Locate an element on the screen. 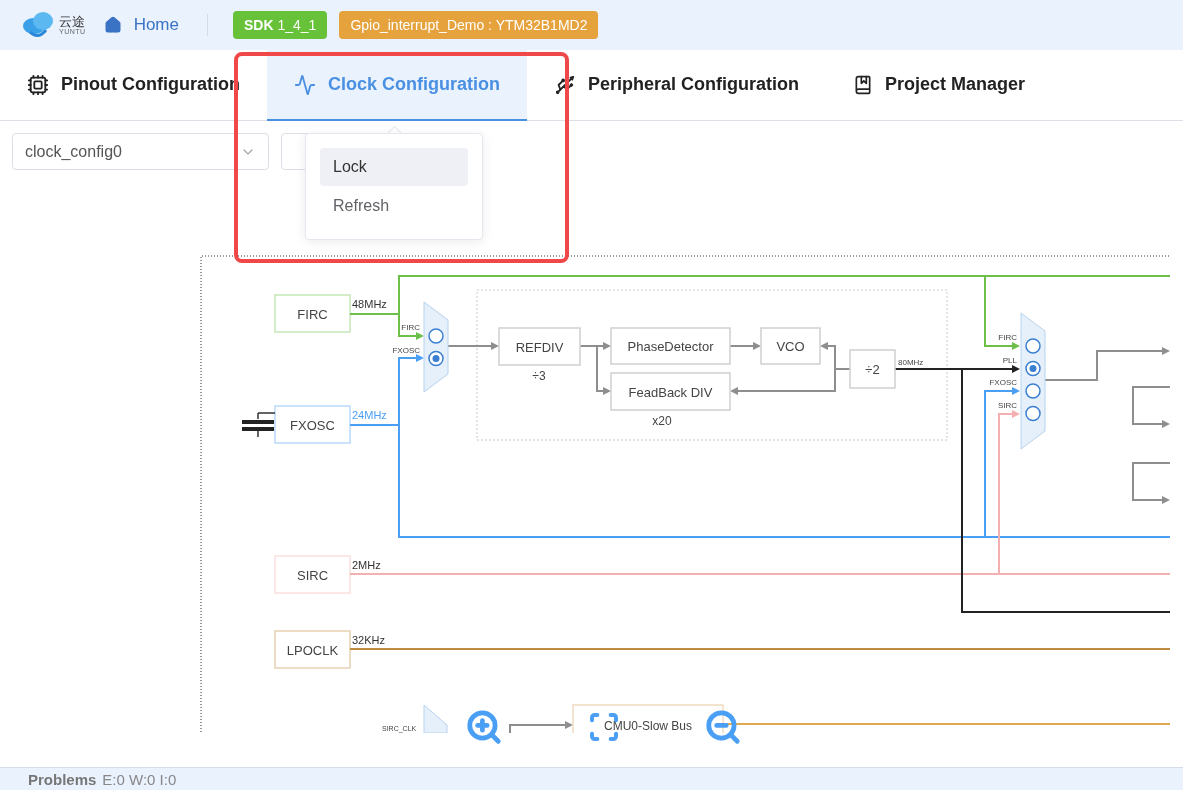  chip-icon is located at coordinates (38, 84).